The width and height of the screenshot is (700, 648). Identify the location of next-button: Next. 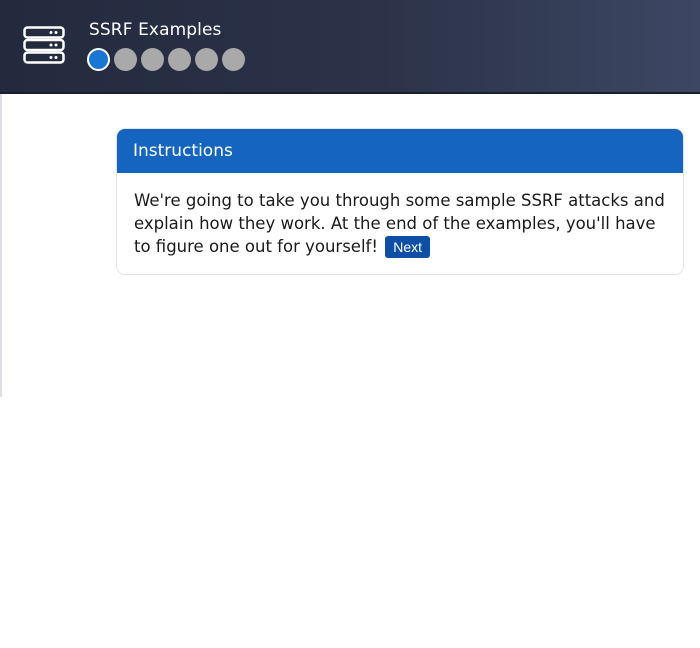
(408, 247).